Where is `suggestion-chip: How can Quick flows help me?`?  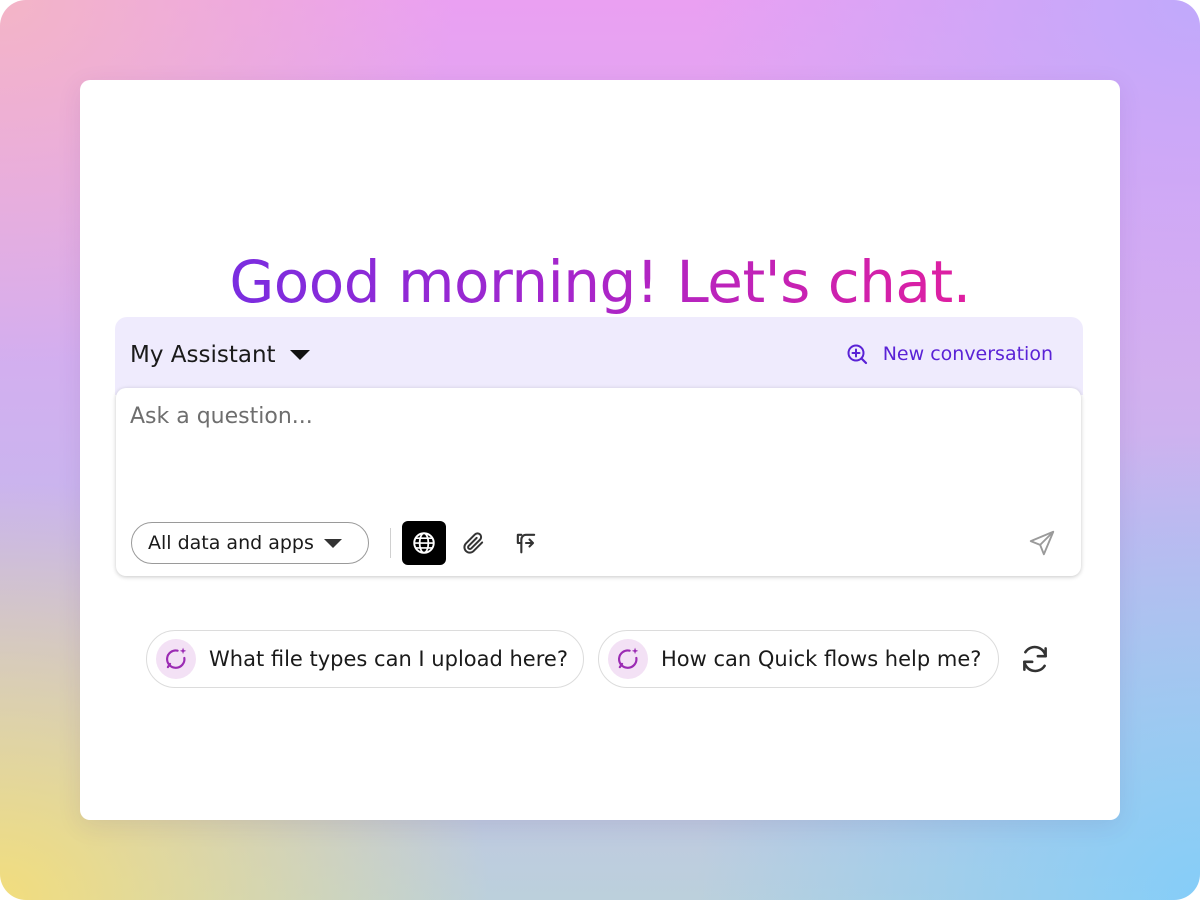
suggestion-chip: How can Quick flows help me? is located at coordinates (798, 659).